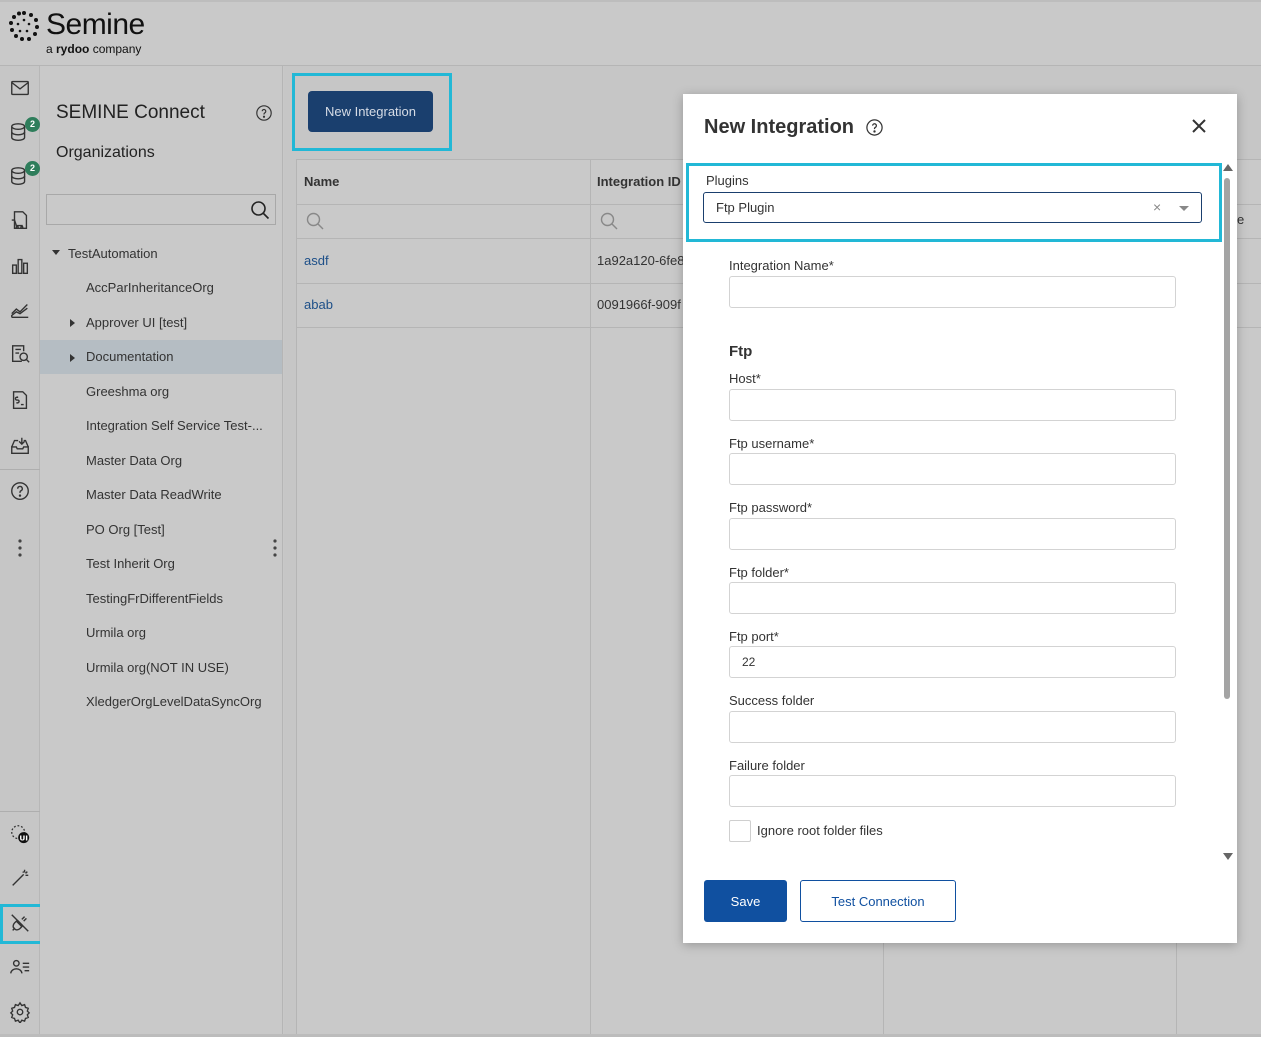 The width and height of the screenshot is (1261, 1037). I want to click on ignore-root-checkbox, so click(740, 831).